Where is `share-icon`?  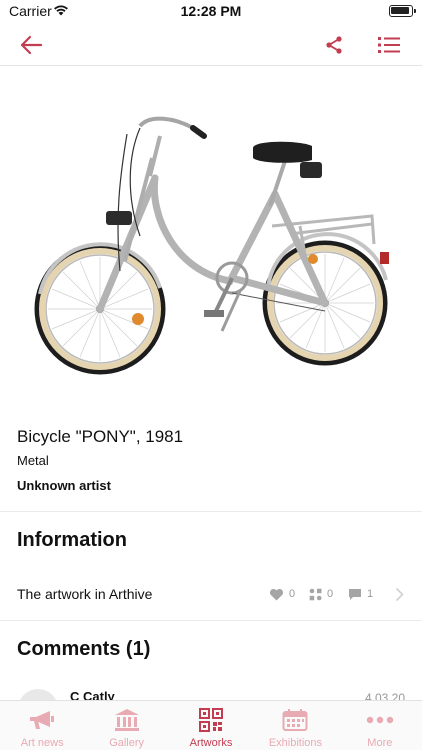
share-icon is located at coordinates (334, 45).